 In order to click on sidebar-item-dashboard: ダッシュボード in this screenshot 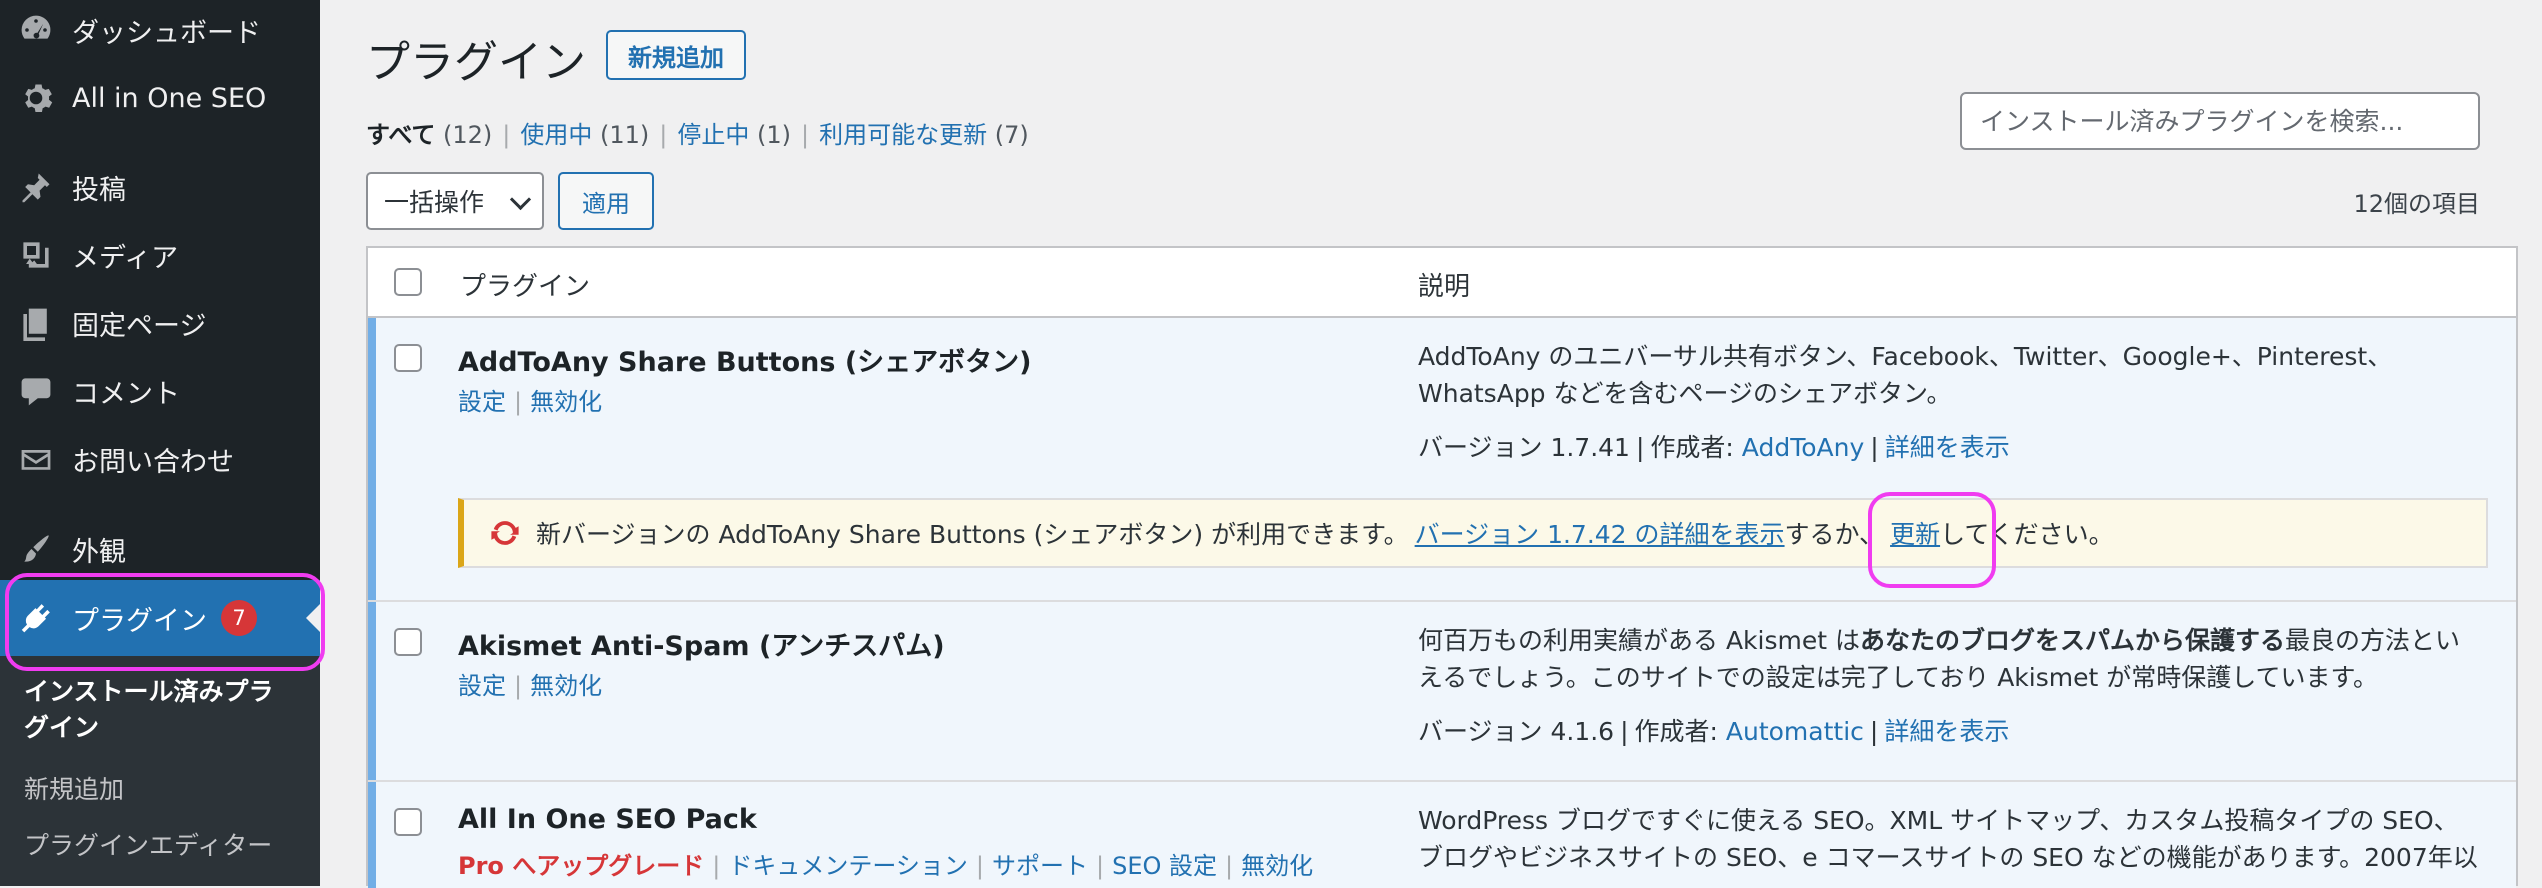, I will do `click(160, 30)`.